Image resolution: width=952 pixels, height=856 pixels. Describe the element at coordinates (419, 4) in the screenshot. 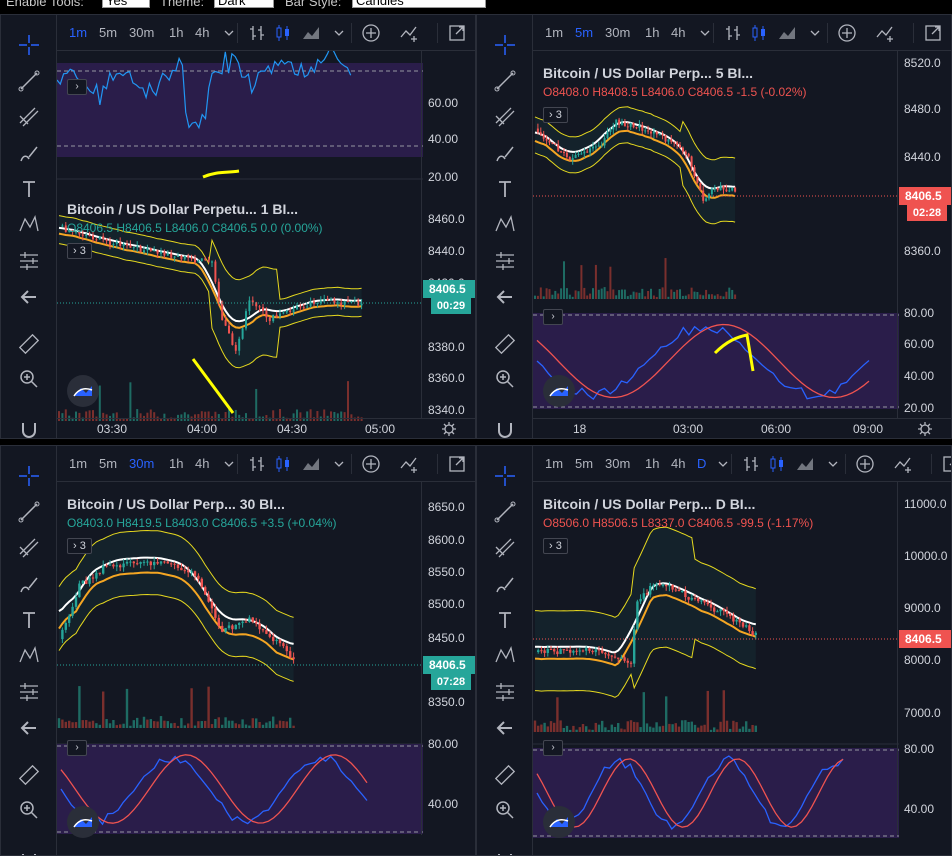

I see `bar-style-select: Candles` at that location.